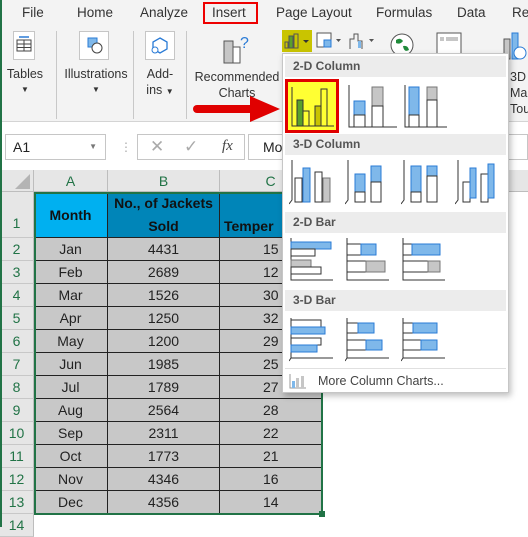 This screenshot has width=528, height=537. I want to click on addins-icon, so click(160, 45).